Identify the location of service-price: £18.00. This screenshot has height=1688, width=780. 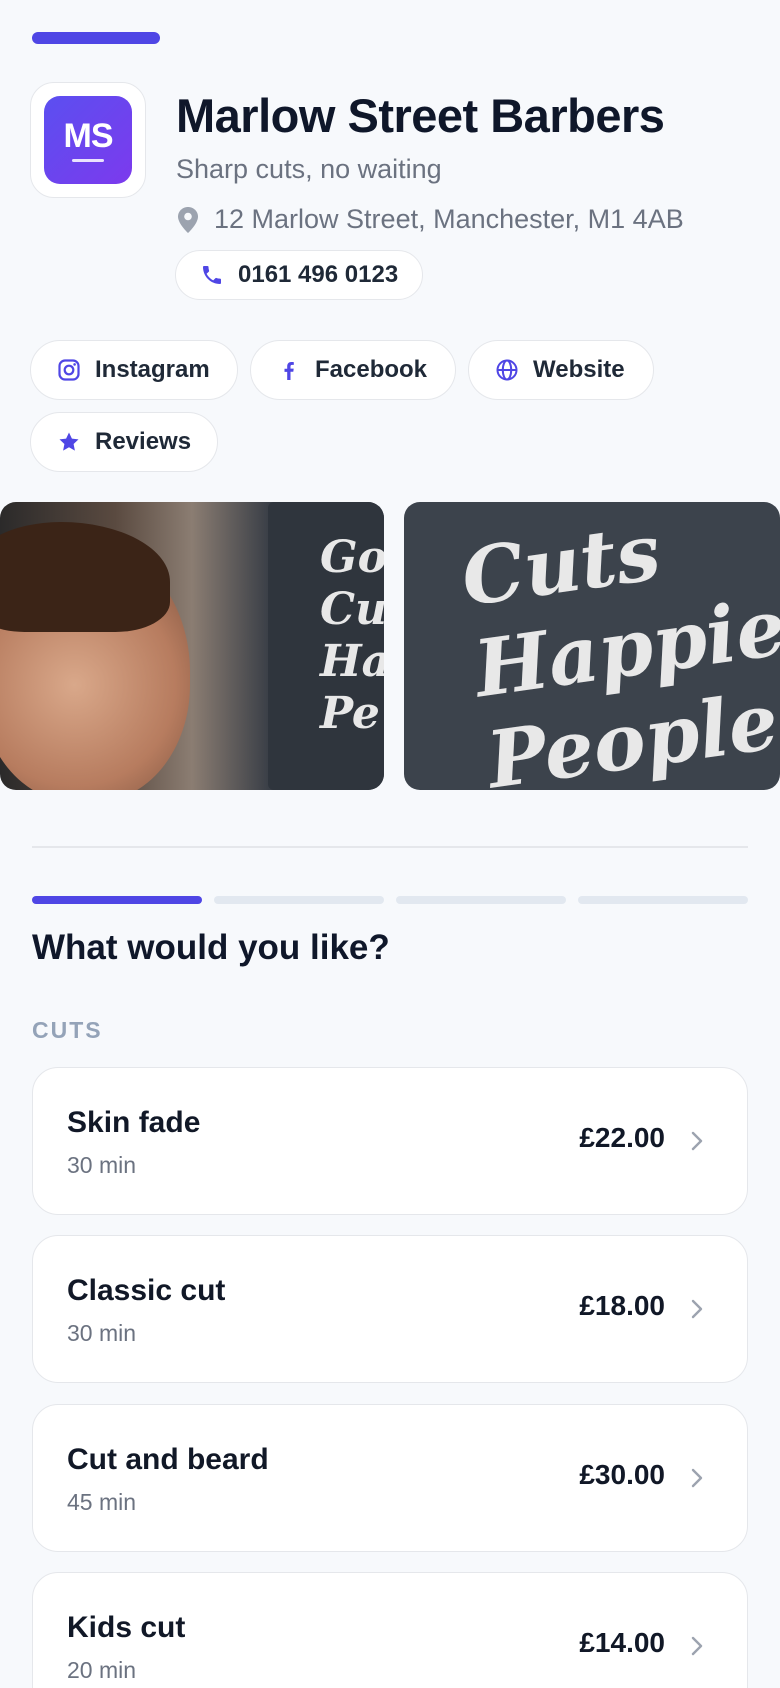
(622, 1305).